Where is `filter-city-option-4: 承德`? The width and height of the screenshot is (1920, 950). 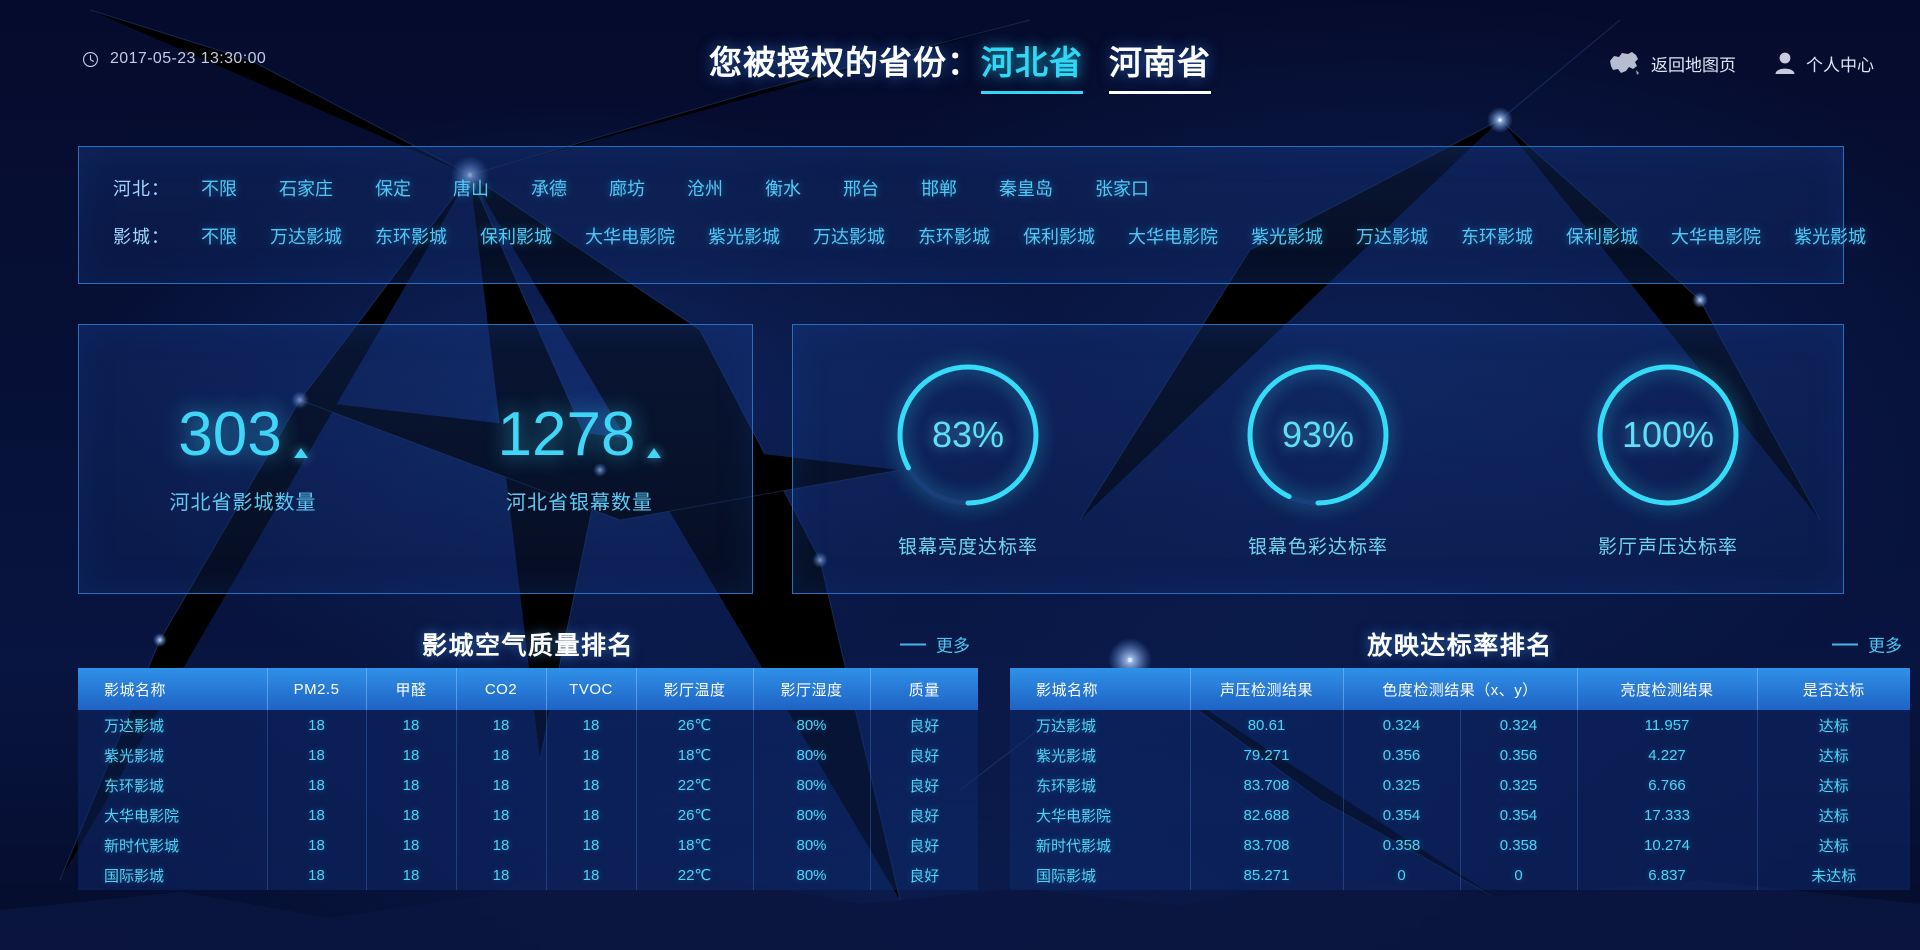
filter-city-option-4: 承德 is located at coordinates (549, 188).